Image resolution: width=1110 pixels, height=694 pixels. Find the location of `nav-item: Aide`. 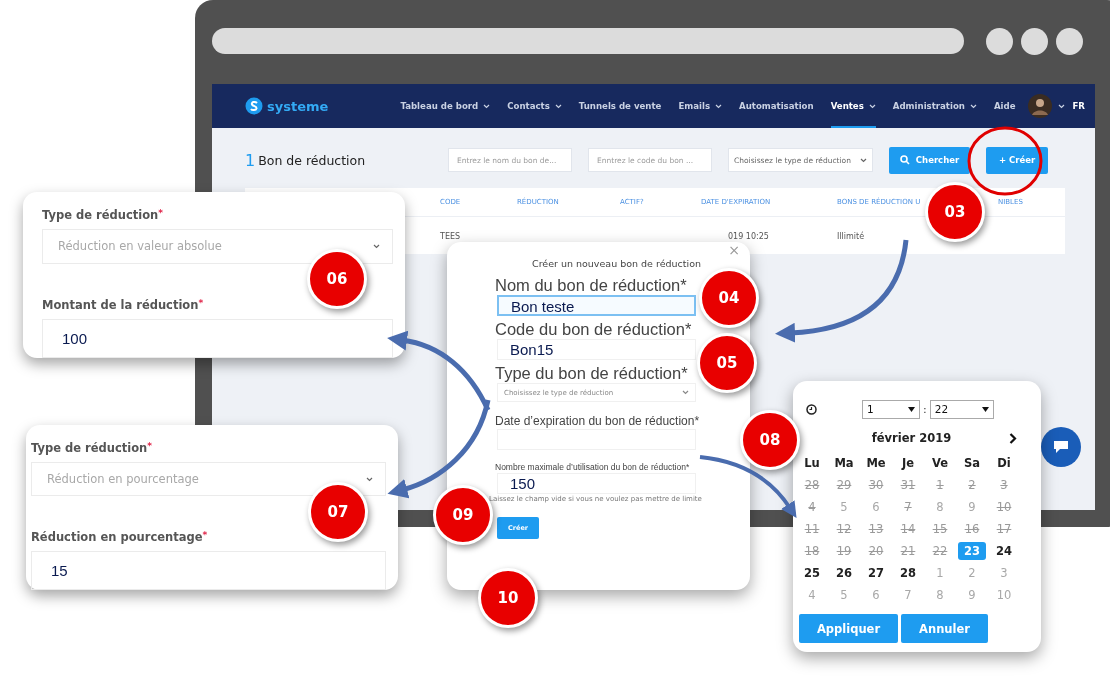

nav-item: Aide is located at coordinates (1004, 106).